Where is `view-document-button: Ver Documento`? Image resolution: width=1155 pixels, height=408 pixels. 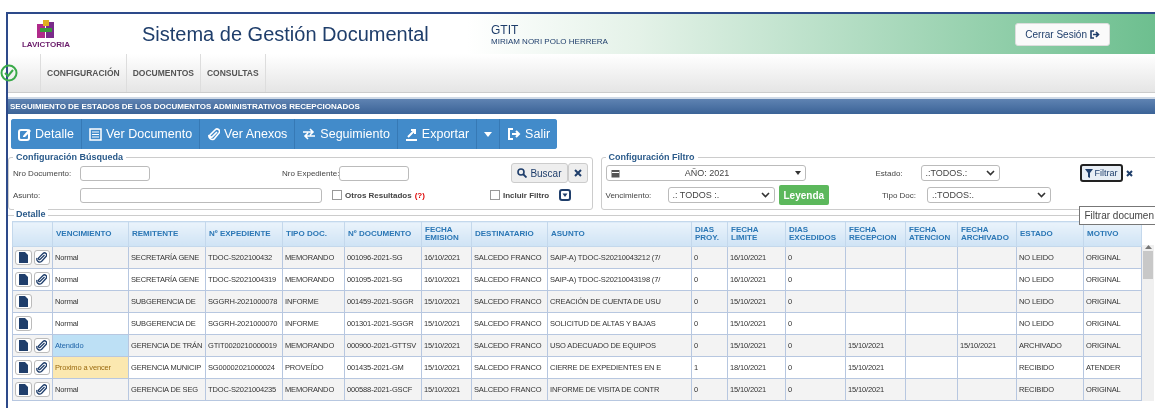
view-document-button: Ver Documento is located at coordinates (141, 134).